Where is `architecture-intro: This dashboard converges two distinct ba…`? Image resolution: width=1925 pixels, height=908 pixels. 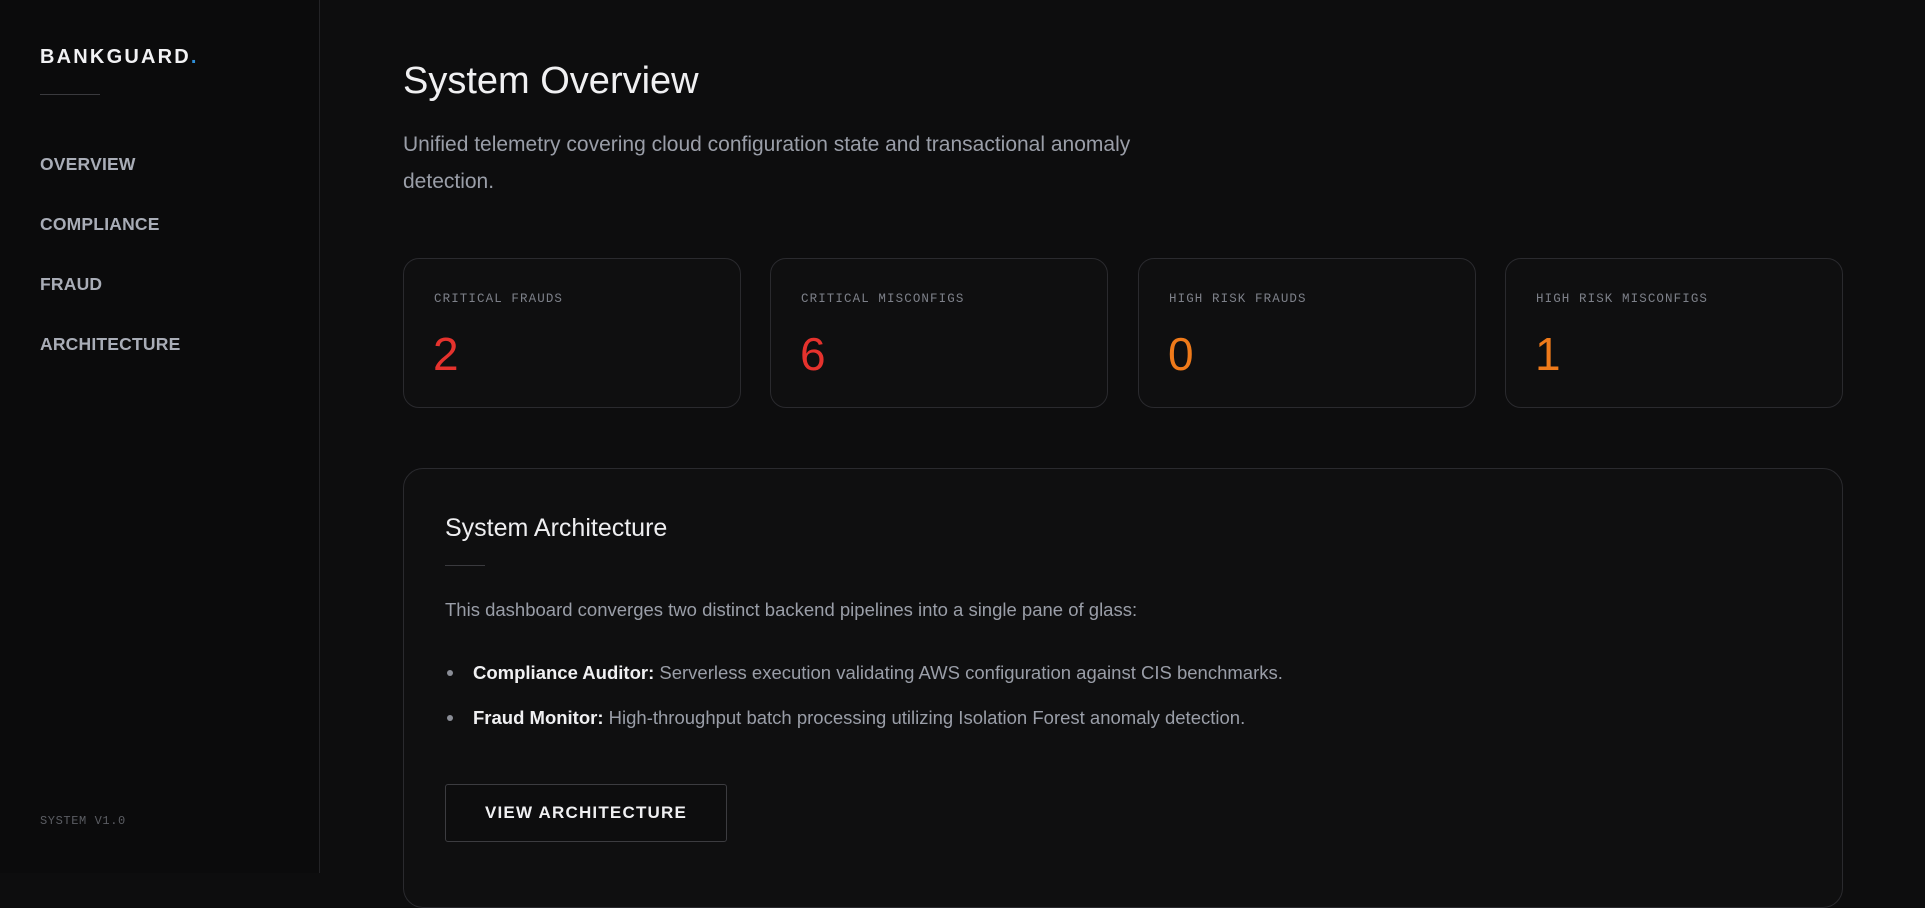
architecture-intro: This dashboard converges two distinct ba… is located at coordinates (791, 609).